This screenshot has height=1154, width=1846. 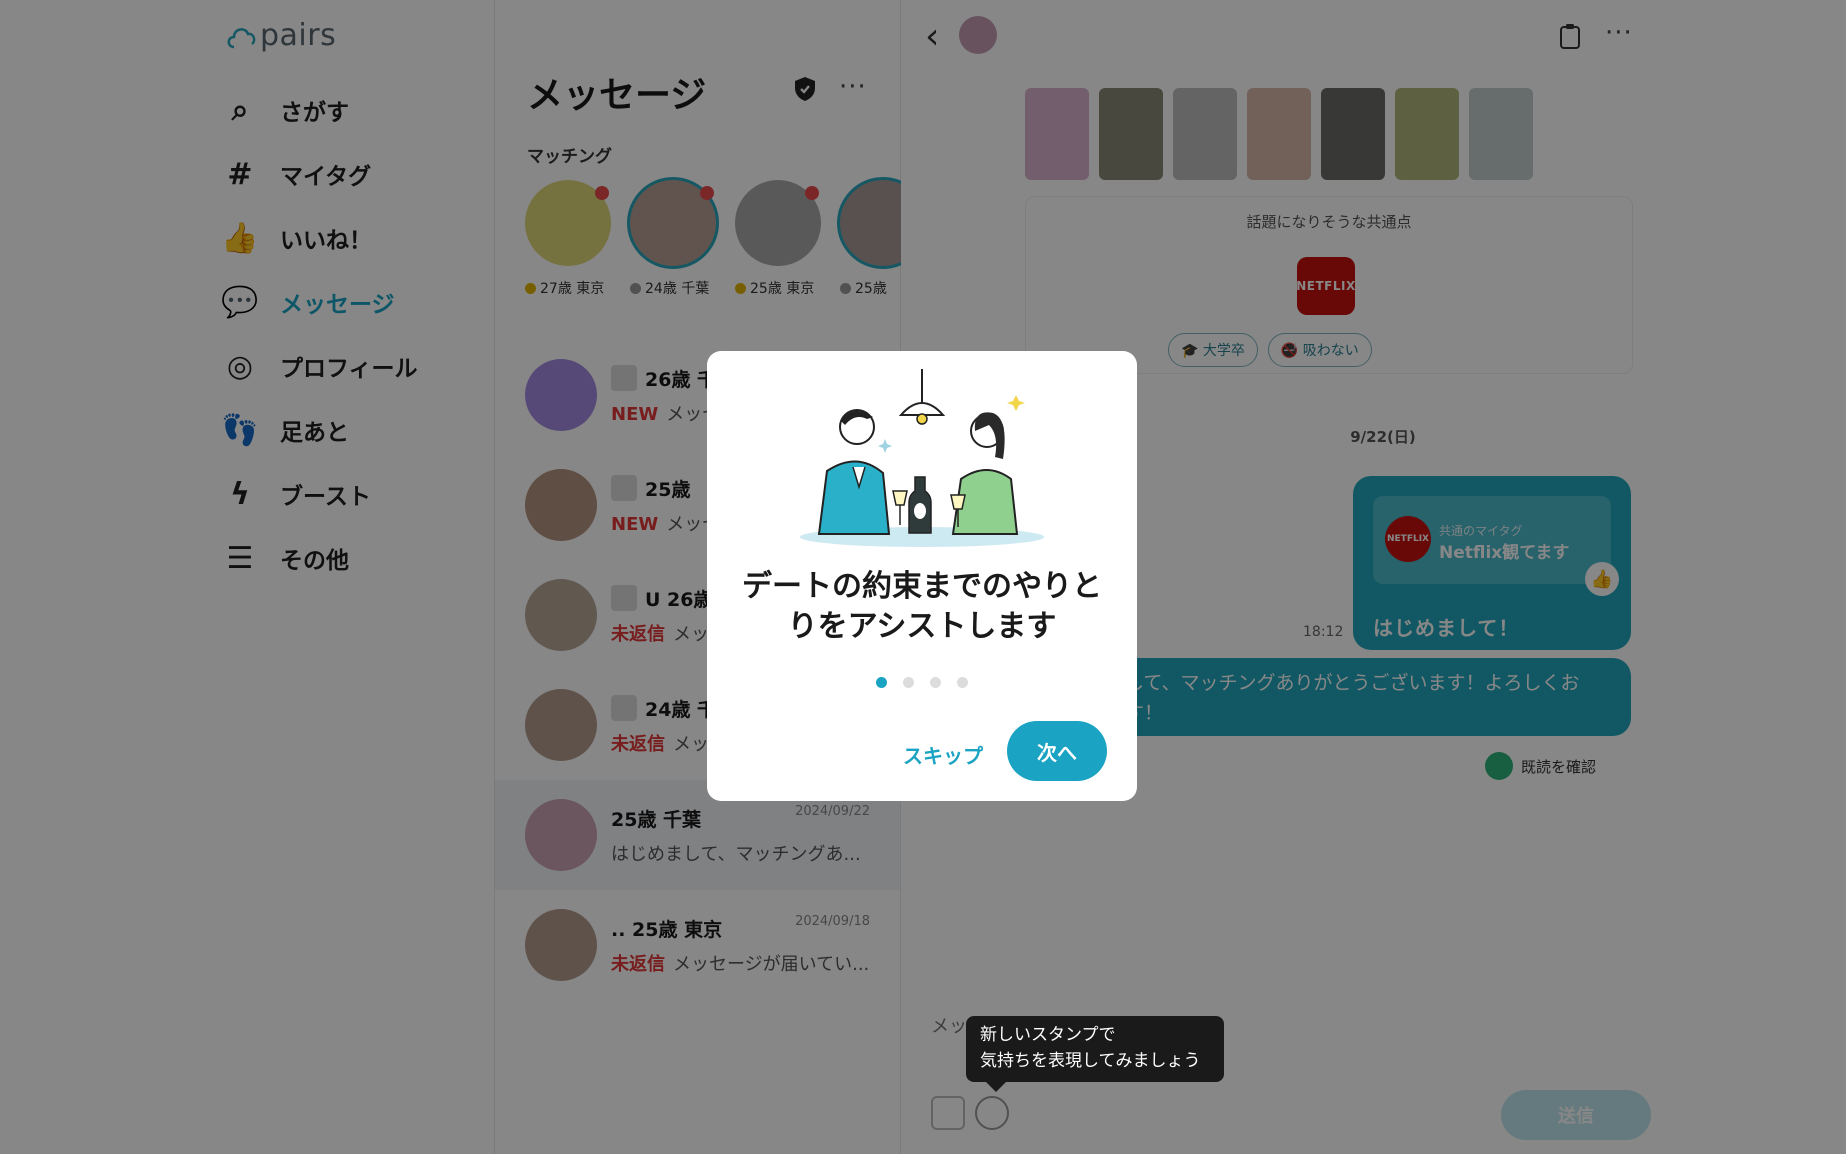 I want to click on date-illustration, so click(x=922, y=458).